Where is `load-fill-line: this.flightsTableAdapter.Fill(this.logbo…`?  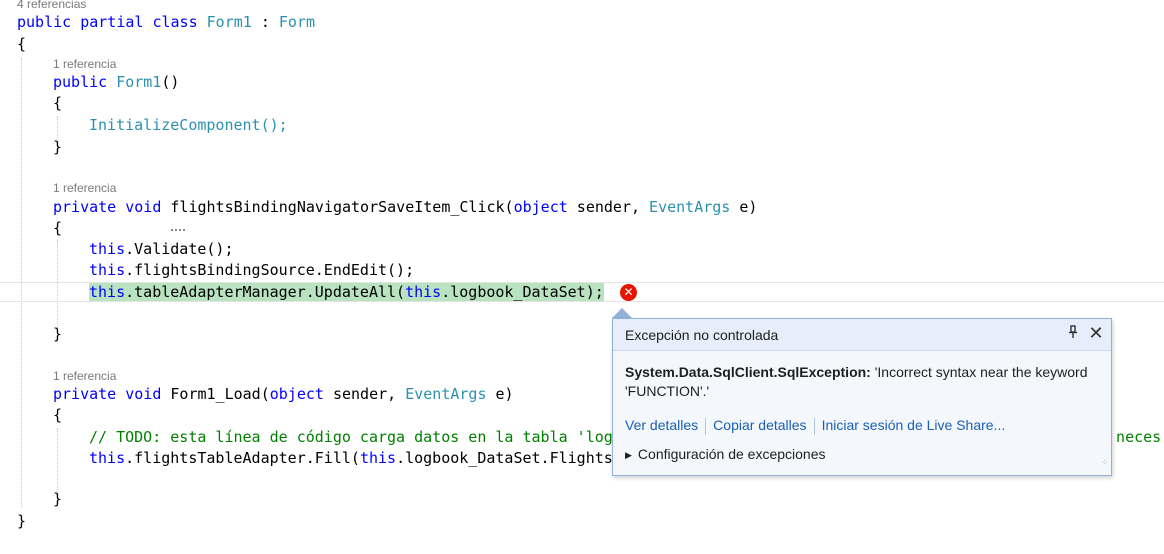
load-fill-line: this.flightsTableAdapter.Fill(this.logbo… is located at coordinates (351, 458).